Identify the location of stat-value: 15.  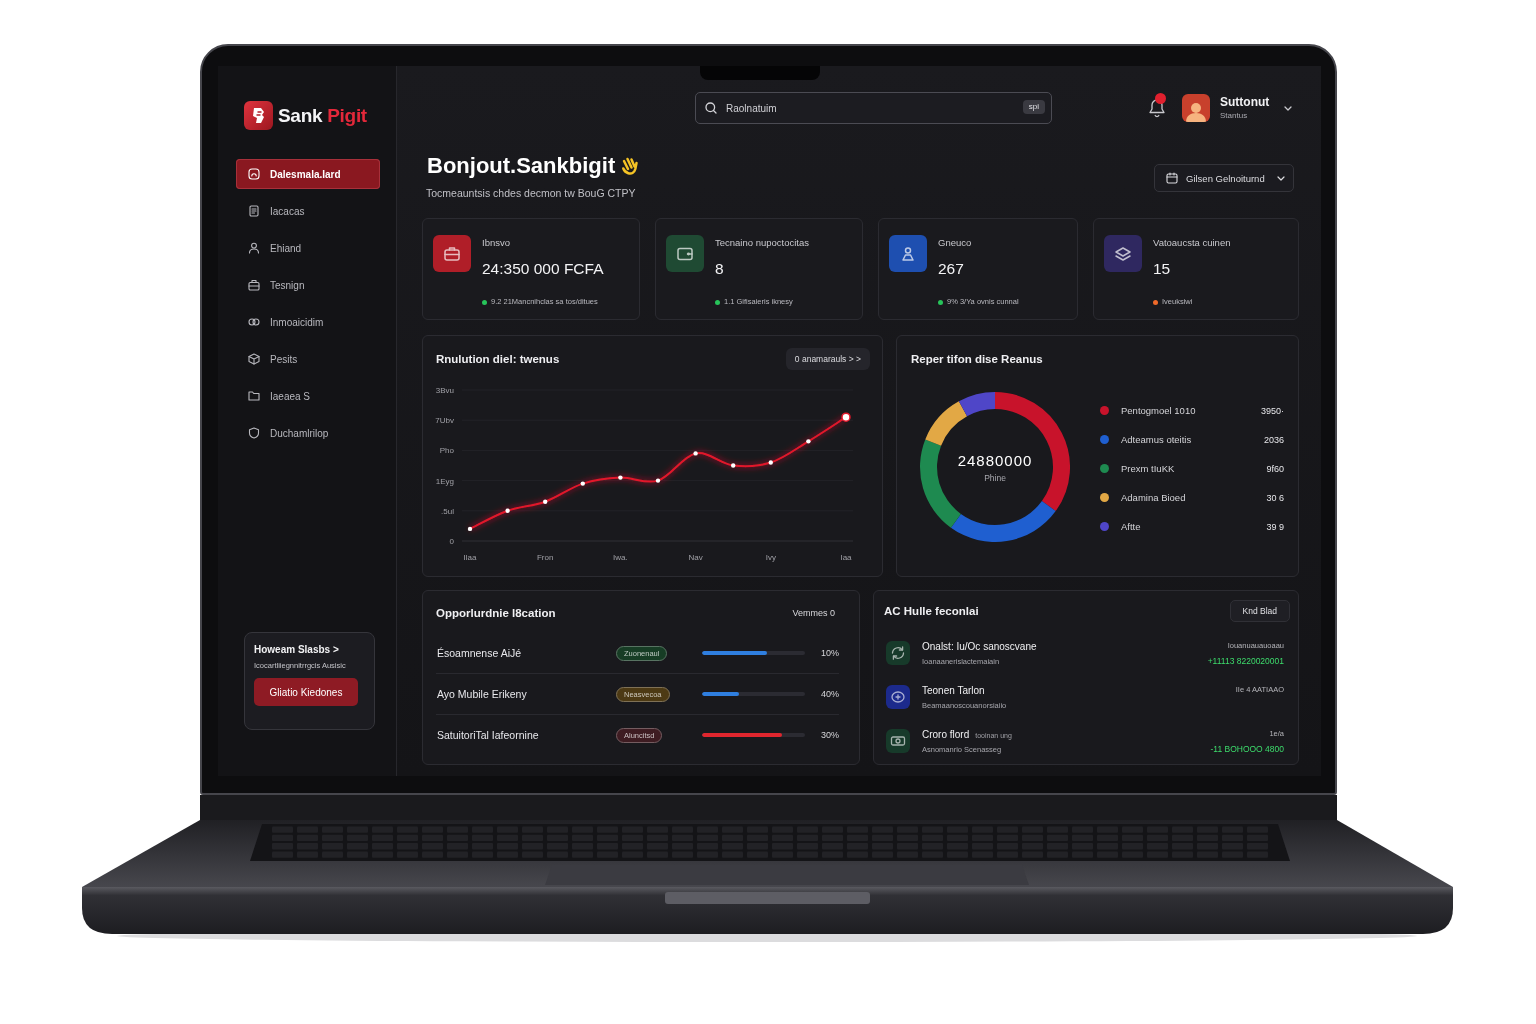
(1162, 269).